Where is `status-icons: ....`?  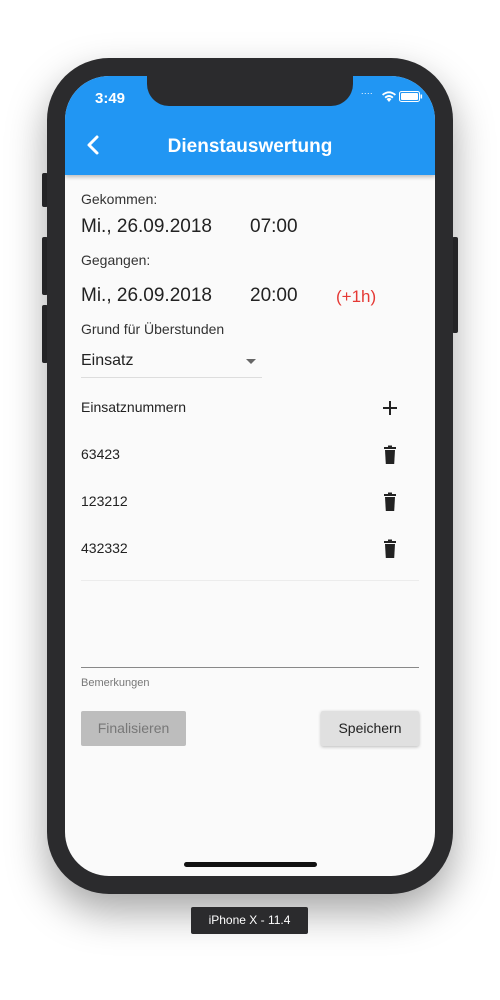 status-icons: .... is located at coordinates (392, 95).